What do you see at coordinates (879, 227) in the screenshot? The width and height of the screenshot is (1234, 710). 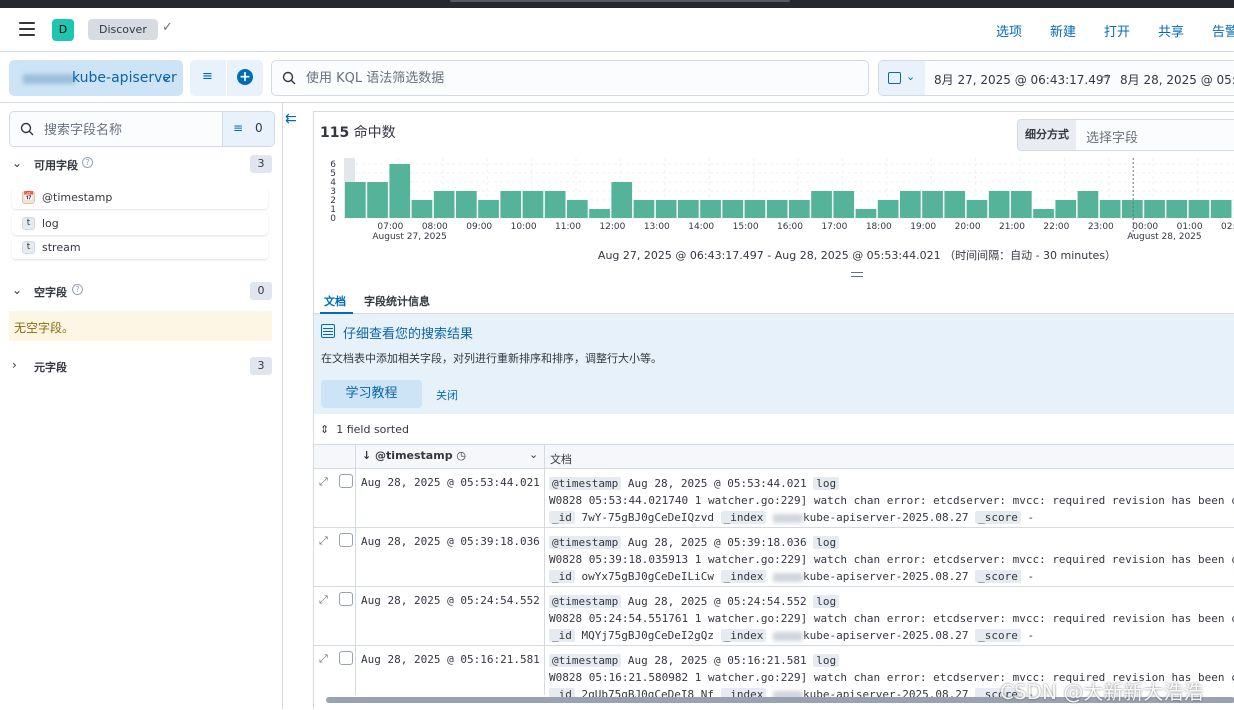 I see `x-tick-label: 18:00` at bounding box center [879, 227].